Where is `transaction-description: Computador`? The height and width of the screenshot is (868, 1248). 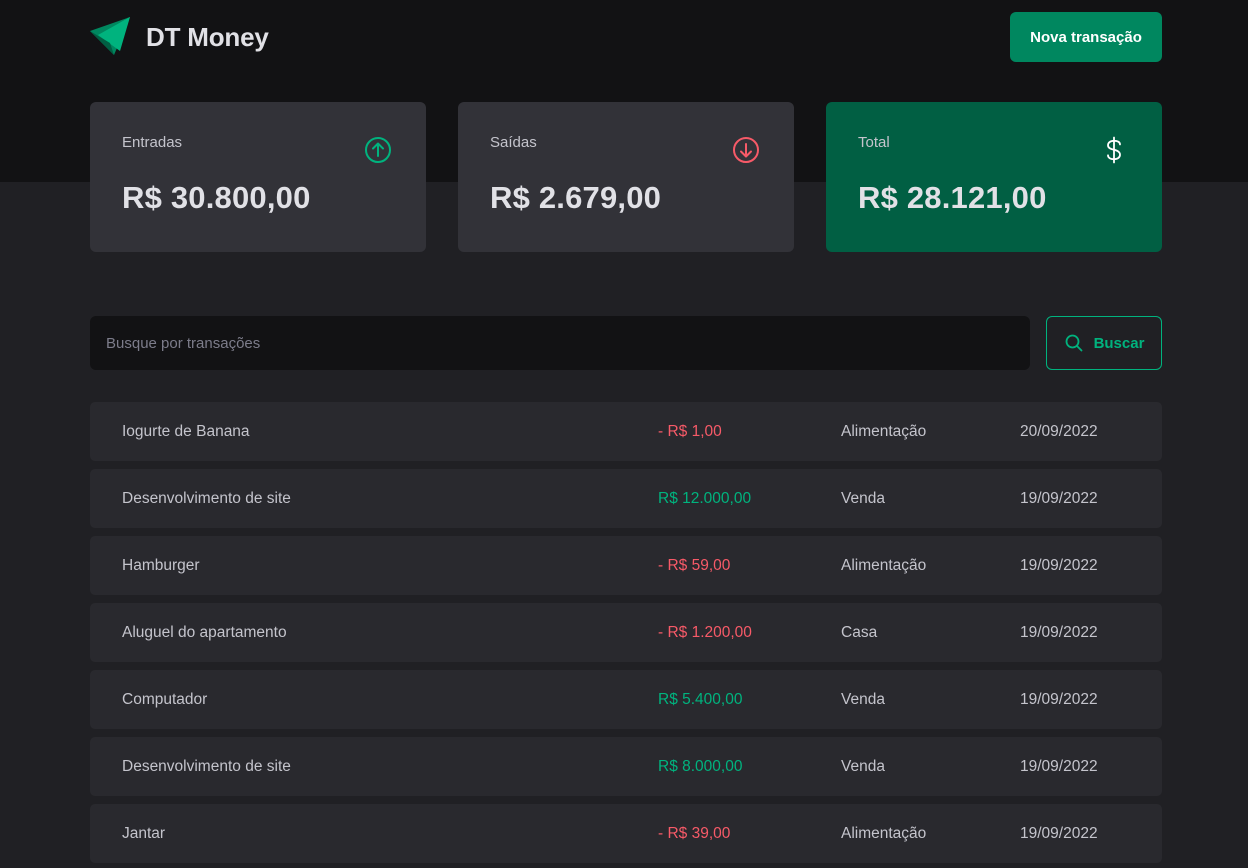
transaction-description: Computador is located at coordinates (165, 699).